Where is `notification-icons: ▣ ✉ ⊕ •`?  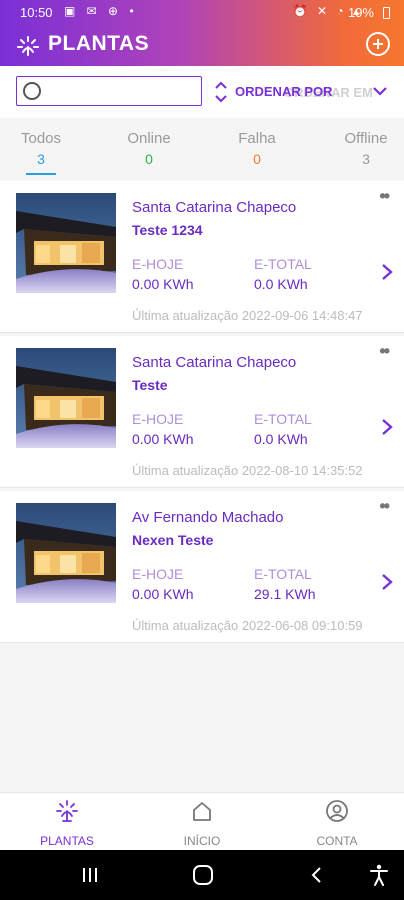 notification-icons: ▣ ✉ ⊕ • is located at coordinates (101, 11).